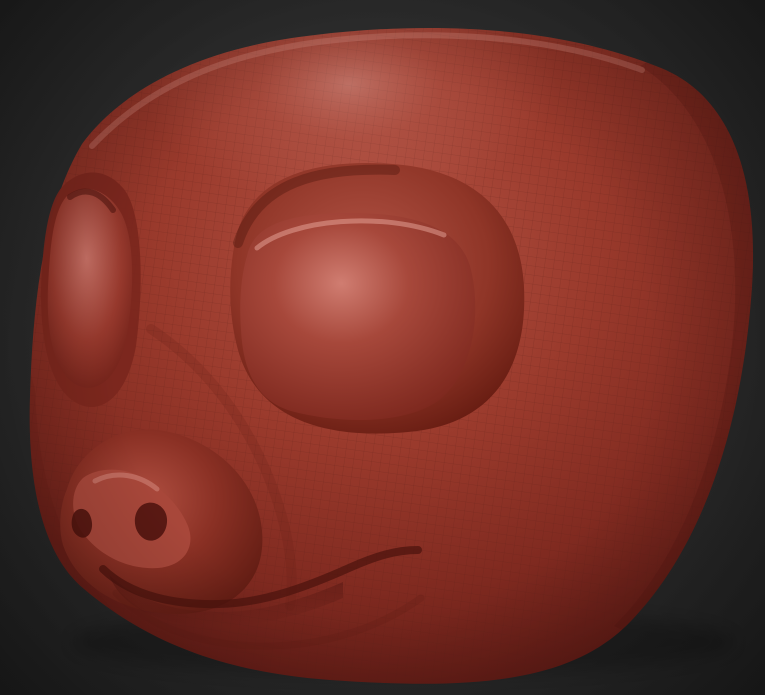 The width and height of the screenshot is (765, 695). Describe the element at coordinates (358, 316) in the screenshot. I see `right-eye-surface` at that location.